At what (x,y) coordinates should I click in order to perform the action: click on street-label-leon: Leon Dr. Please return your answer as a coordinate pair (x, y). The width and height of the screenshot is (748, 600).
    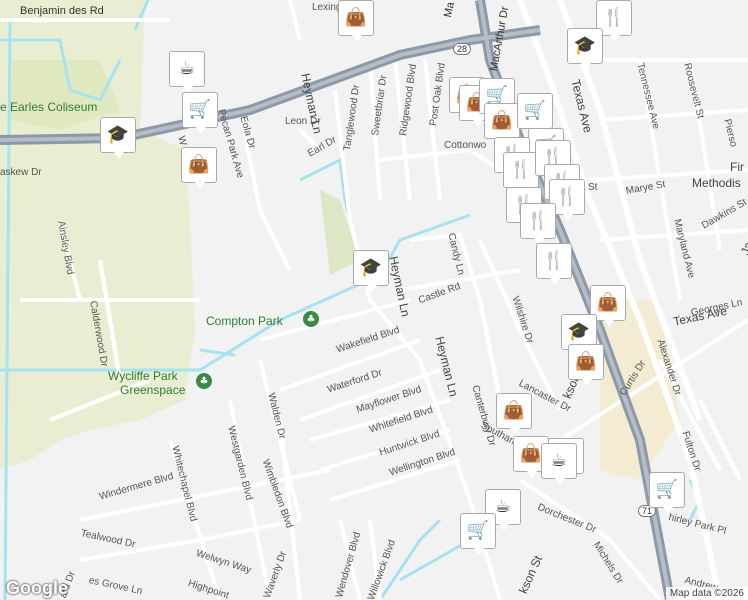
    Looking at the image, I should click on (303, 121).